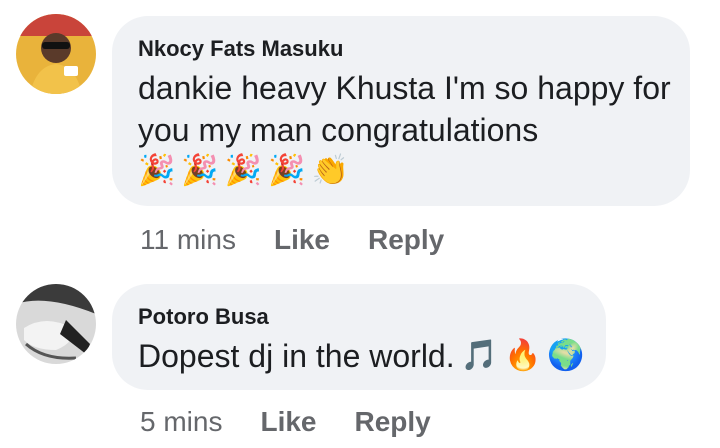 The image size is (720, 448). I want to click on comment-author: Potoro Busa, so click(203, 317).